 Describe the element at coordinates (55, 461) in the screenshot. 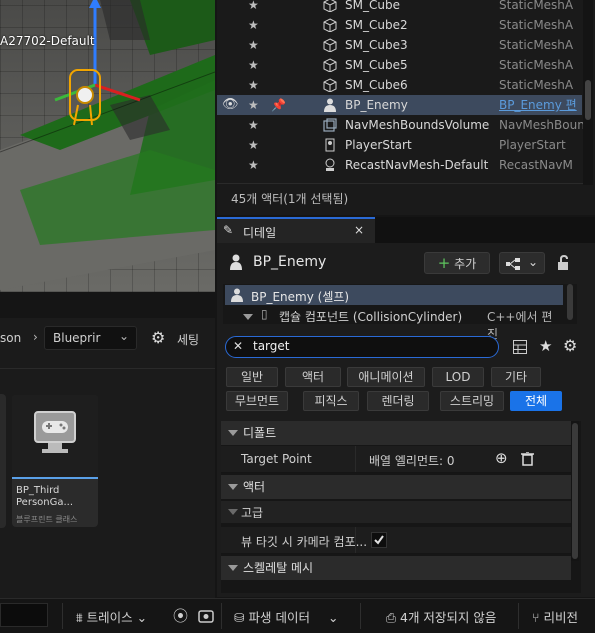

I see `asset-tile-bp-thirdperson-gamemode: BP_Third PersonGa... 블루프린트 클래스` at that location.